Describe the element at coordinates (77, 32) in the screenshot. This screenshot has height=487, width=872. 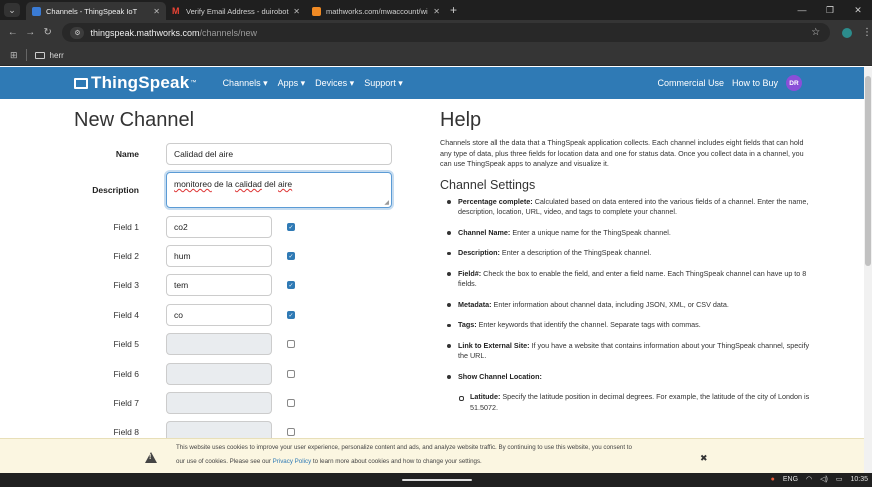
I see `site-info-icon: ⚙` at that location.